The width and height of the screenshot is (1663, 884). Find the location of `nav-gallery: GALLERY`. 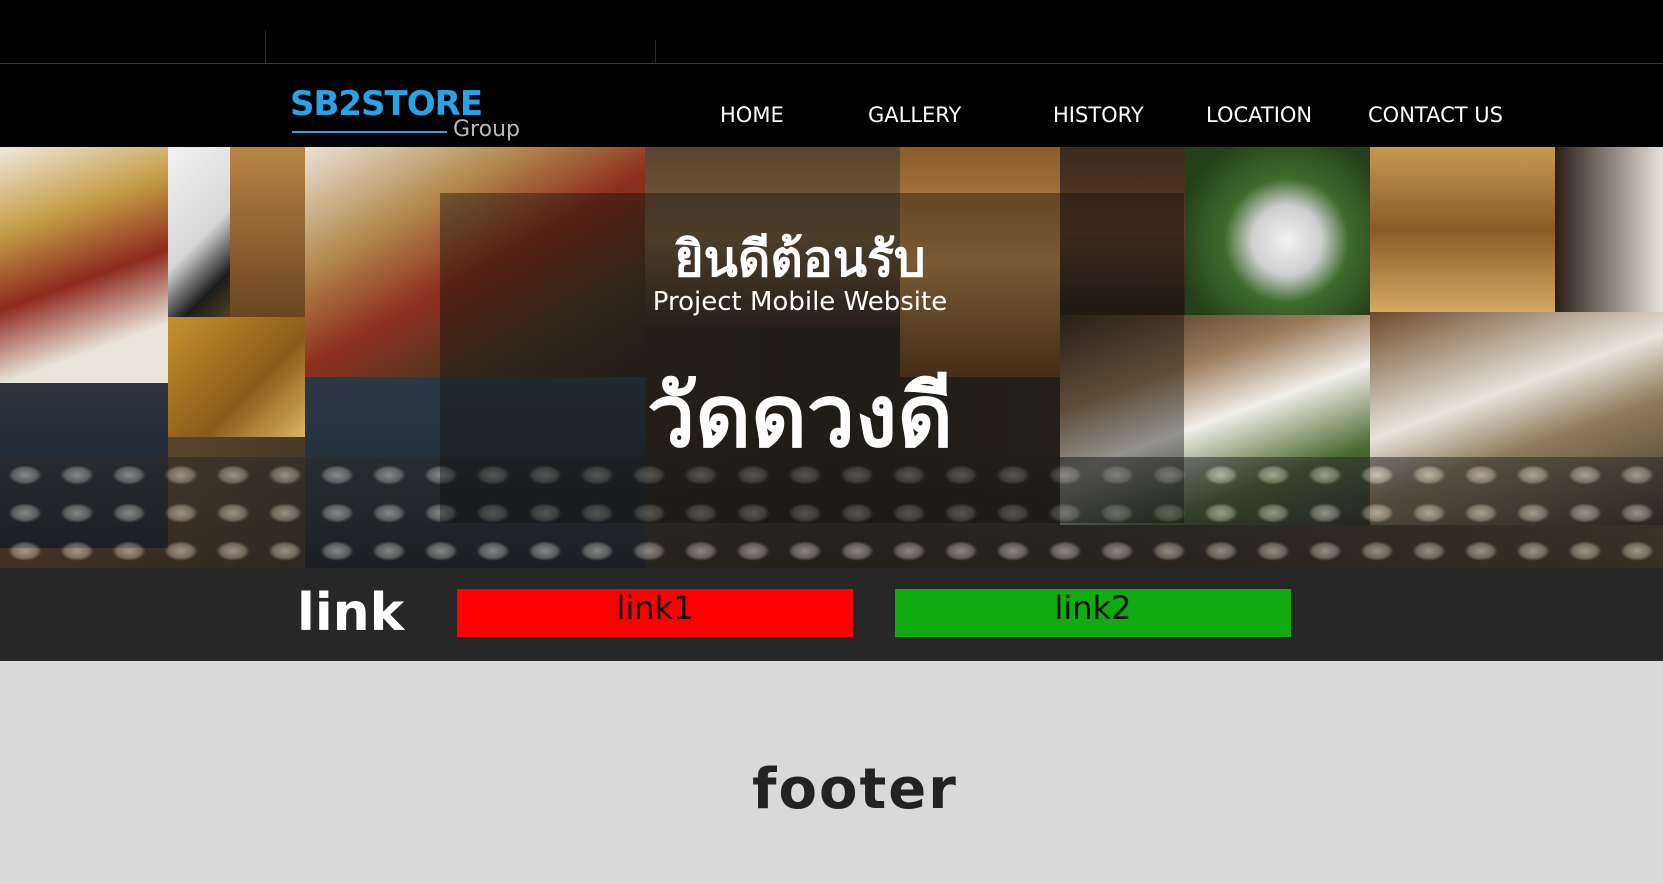

nav-gallery: GALLERY is located at coordinates (914, 118).